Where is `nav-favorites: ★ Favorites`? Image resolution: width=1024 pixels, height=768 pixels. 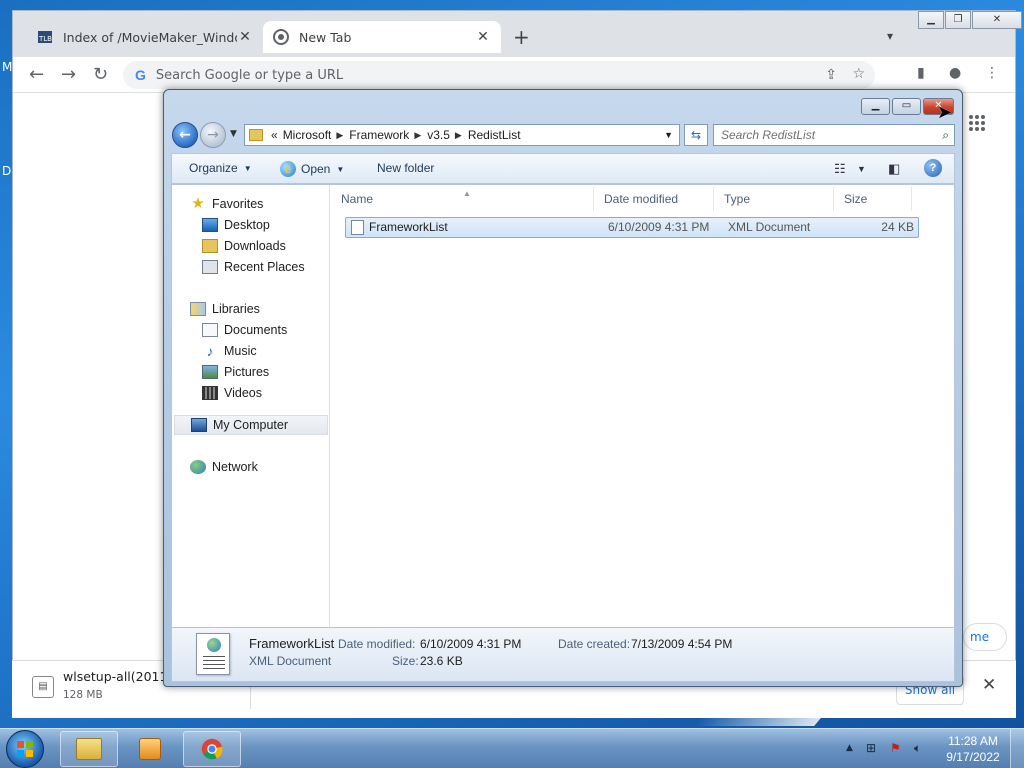
nav-favorites: ★ Favorites is located at coordinates (226, 204).